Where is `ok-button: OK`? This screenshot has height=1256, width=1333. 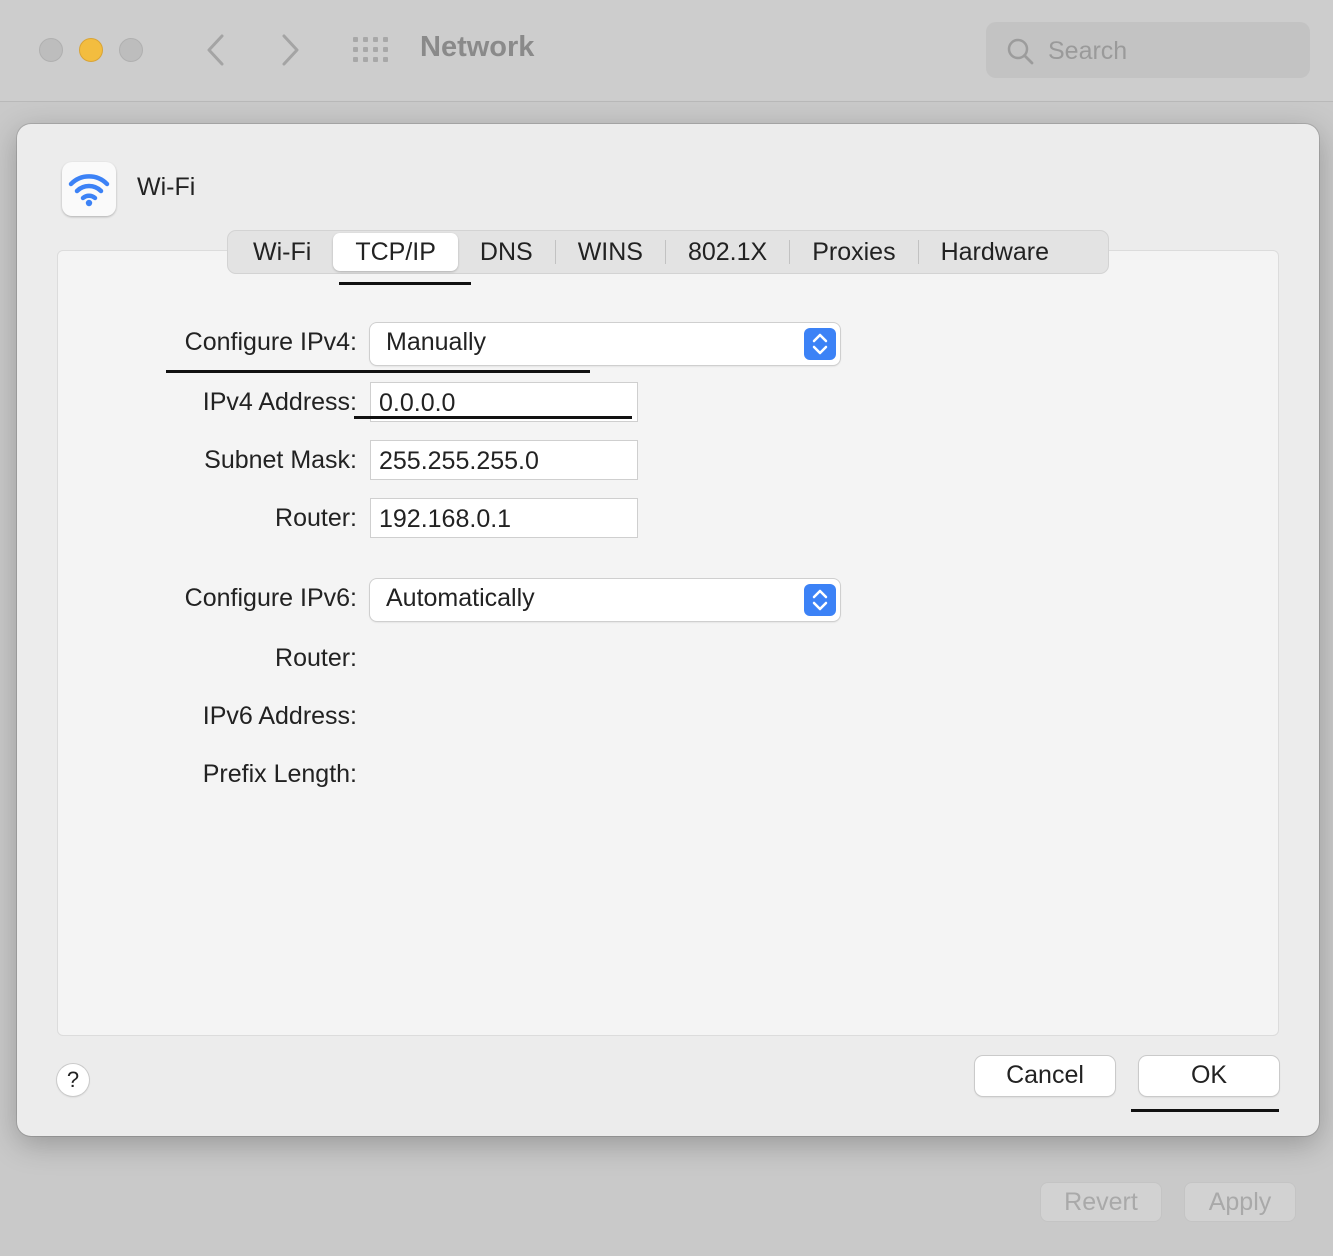
ok-button: OK is located at coordinates (1209, 1076).